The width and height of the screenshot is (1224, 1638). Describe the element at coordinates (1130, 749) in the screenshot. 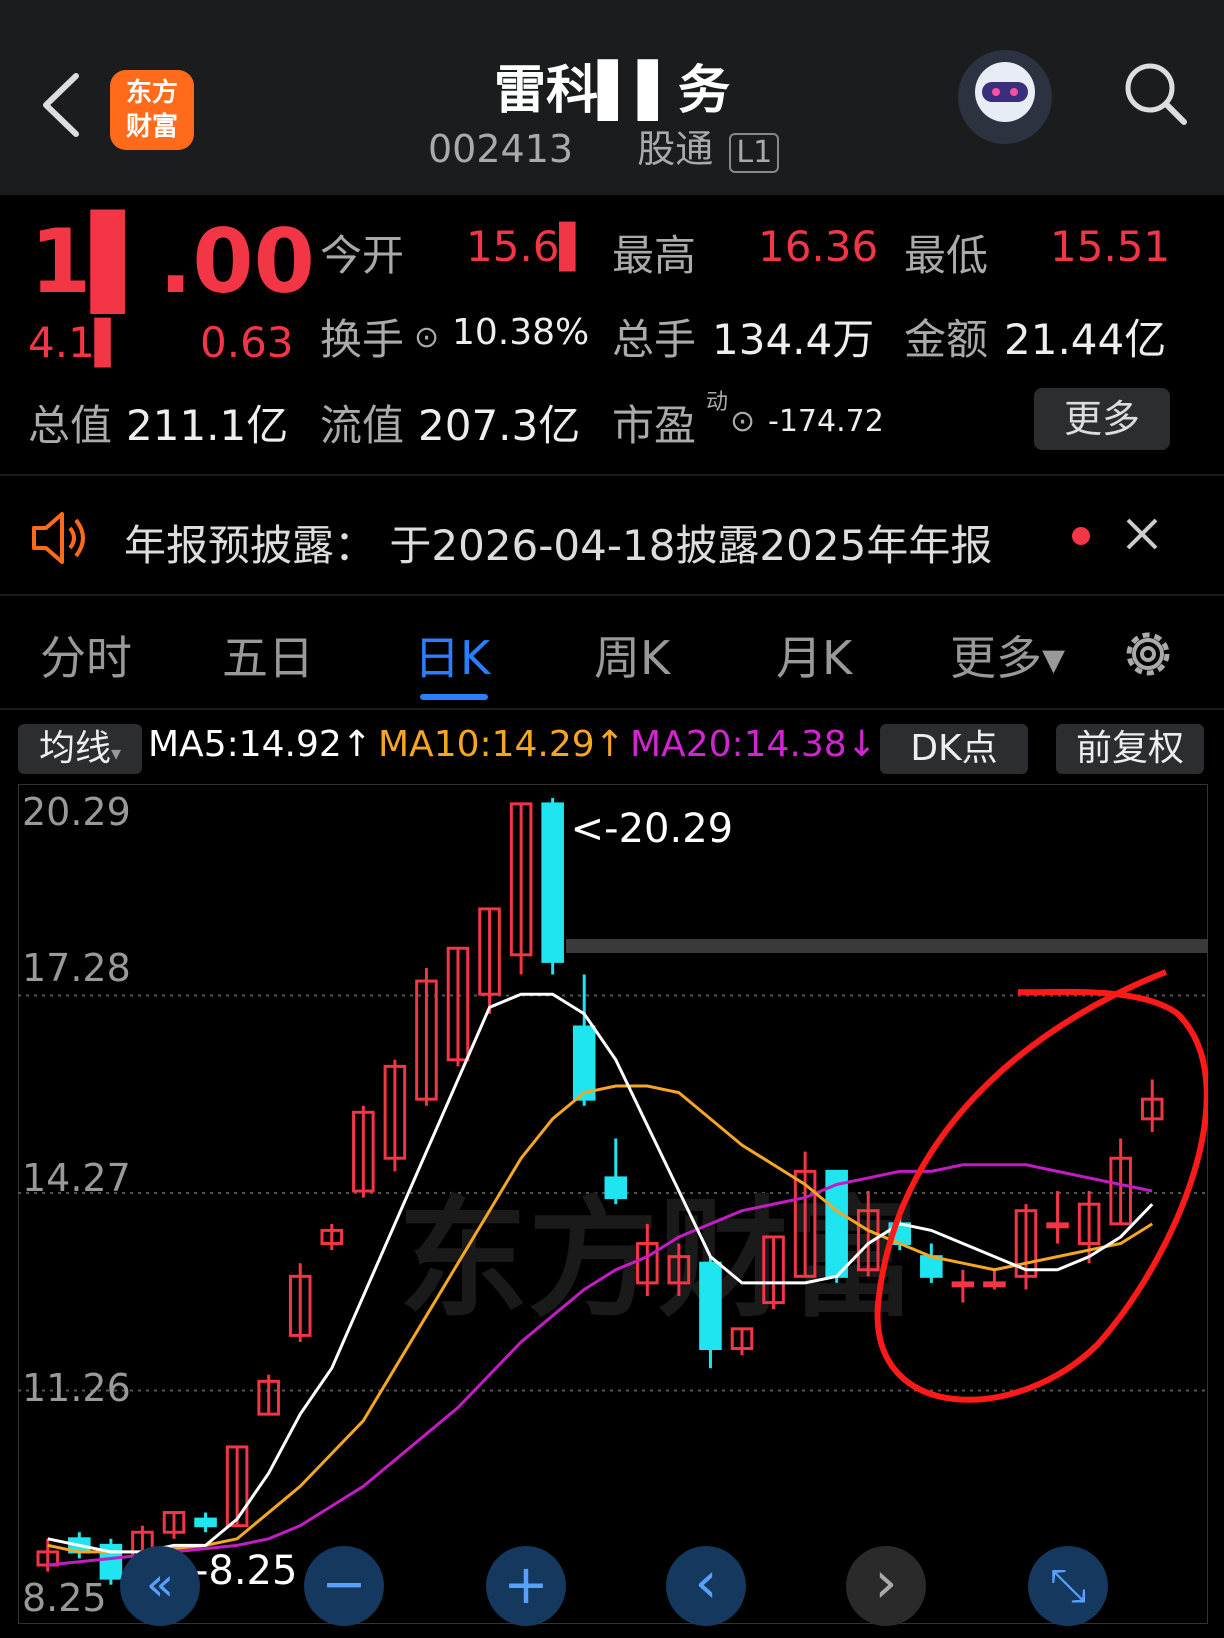

I see `adjust-button: 前复权` at that location.